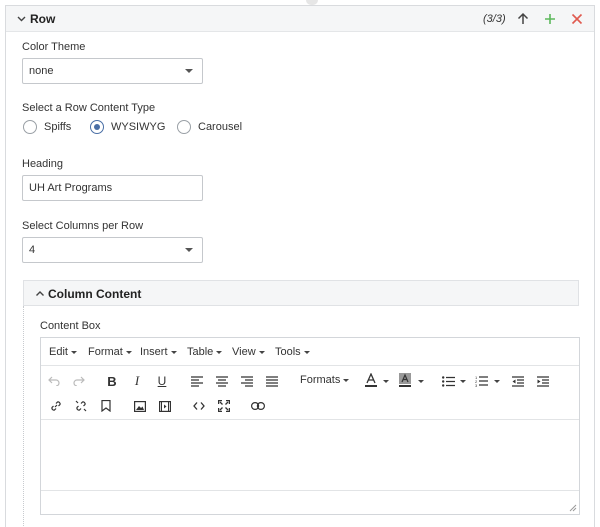 The width and height of the screenshot is (600, 527). I want to click on color-theme-label: Color Theme, so click(54, 47).